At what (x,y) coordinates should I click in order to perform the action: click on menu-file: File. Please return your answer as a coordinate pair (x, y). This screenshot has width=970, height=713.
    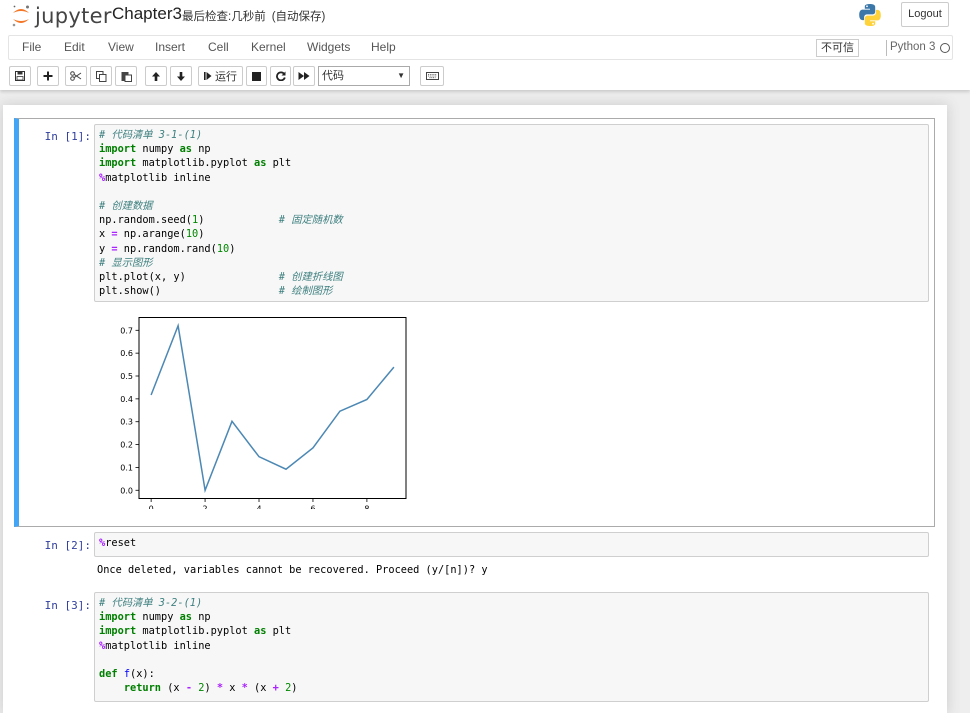
    Looking at the image, I should click on (31, 47).